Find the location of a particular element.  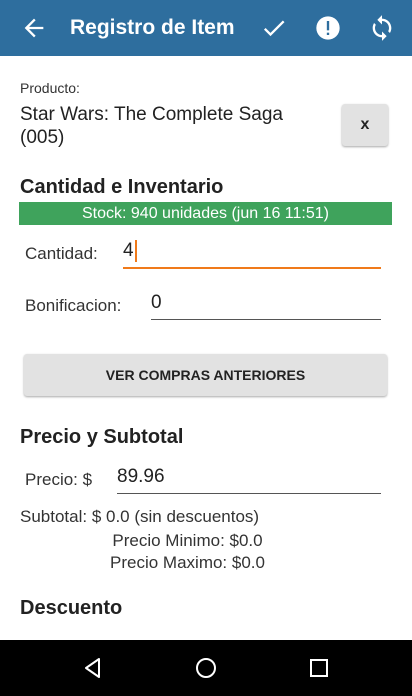

bonus-label: Bonificacion: is located at coordinates (73, 305).